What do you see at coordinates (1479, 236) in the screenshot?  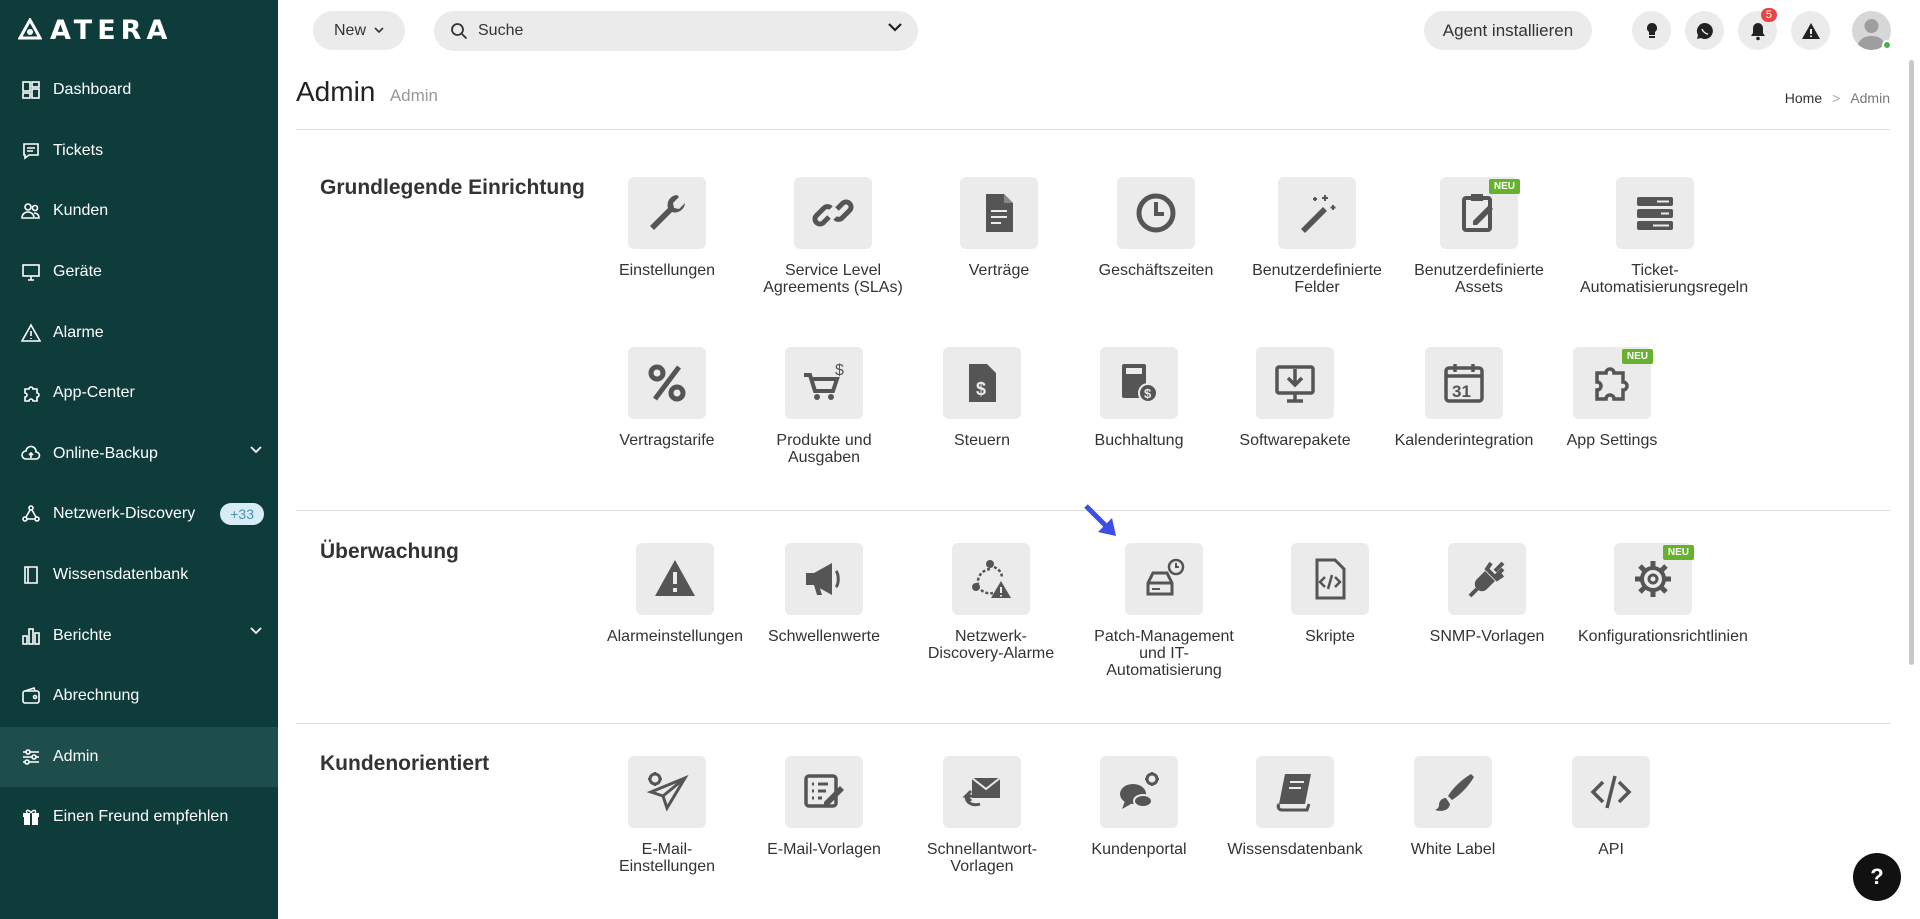 I see `tile-benutzerdefinierte-assets: NEU Benutzerdefinierte Assets` at bounding box center [1479, 236].